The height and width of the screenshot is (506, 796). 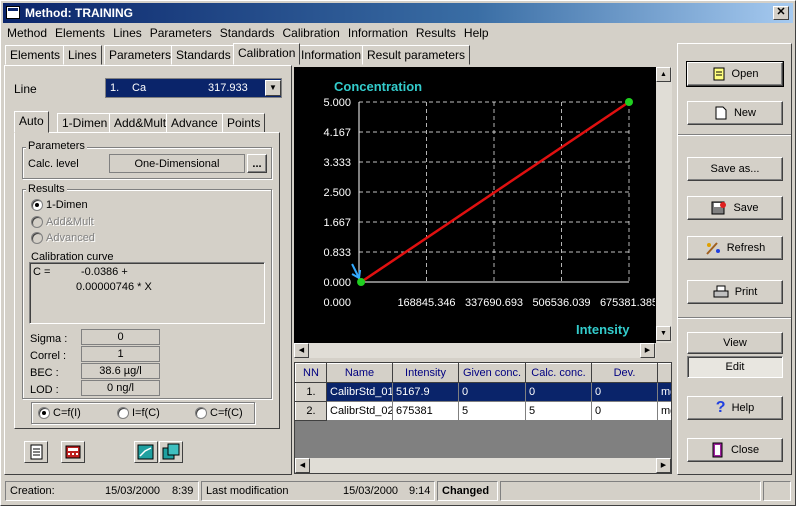 What do you see at coordinates (647, 350) in the screenshot?
I see `scroll-right-icon: ▶` at bounding box center [647, 350].